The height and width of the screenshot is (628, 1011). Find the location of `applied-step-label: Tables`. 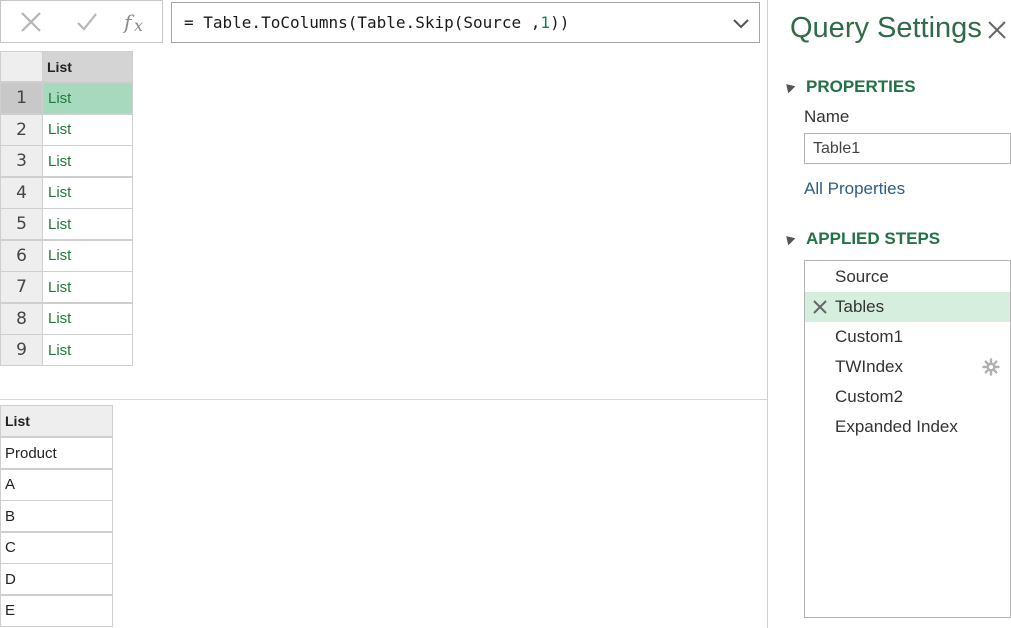

applied-step-label: Tables is located at coordinates (860, 306).